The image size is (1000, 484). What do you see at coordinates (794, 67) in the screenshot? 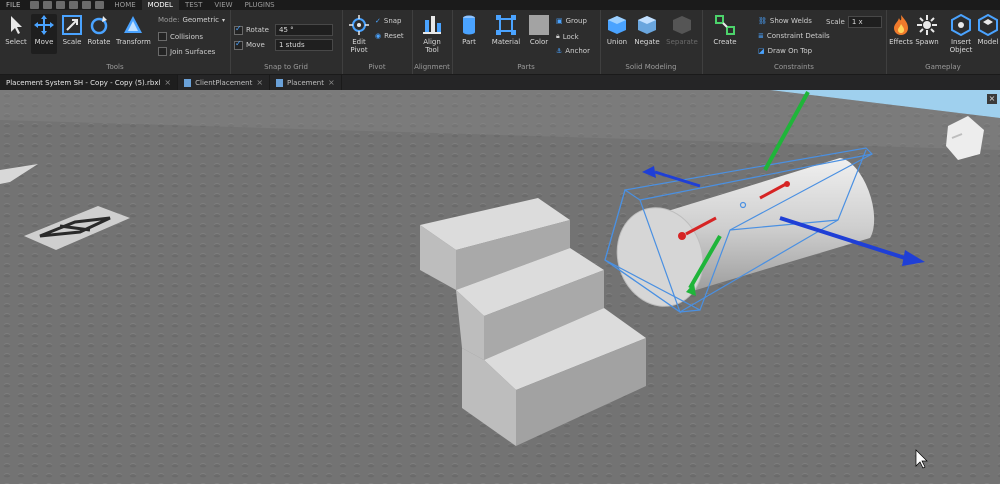
I see `constraints-group-label: Constraints` at bounding box center [794, 67].